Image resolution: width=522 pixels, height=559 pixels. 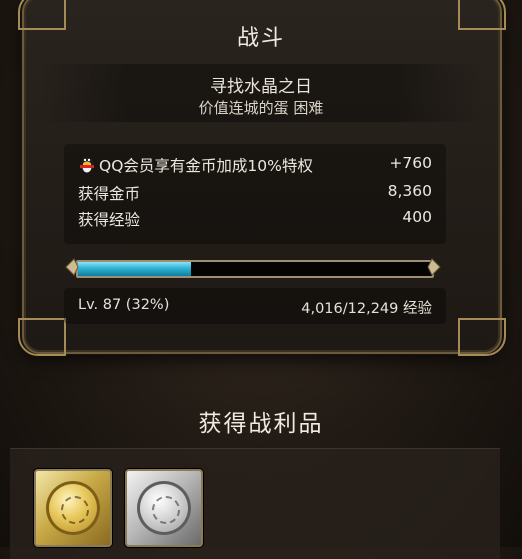 What do you see at coordinates (72, 267) in the screenshot?
I see `bar-cap-left-icon` at bounding box center [72, 267].